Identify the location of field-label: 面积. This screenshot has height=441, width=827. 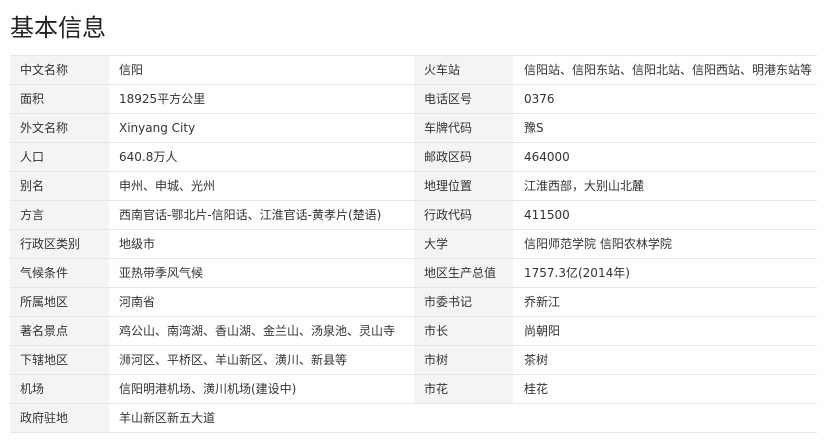
(59, 99).